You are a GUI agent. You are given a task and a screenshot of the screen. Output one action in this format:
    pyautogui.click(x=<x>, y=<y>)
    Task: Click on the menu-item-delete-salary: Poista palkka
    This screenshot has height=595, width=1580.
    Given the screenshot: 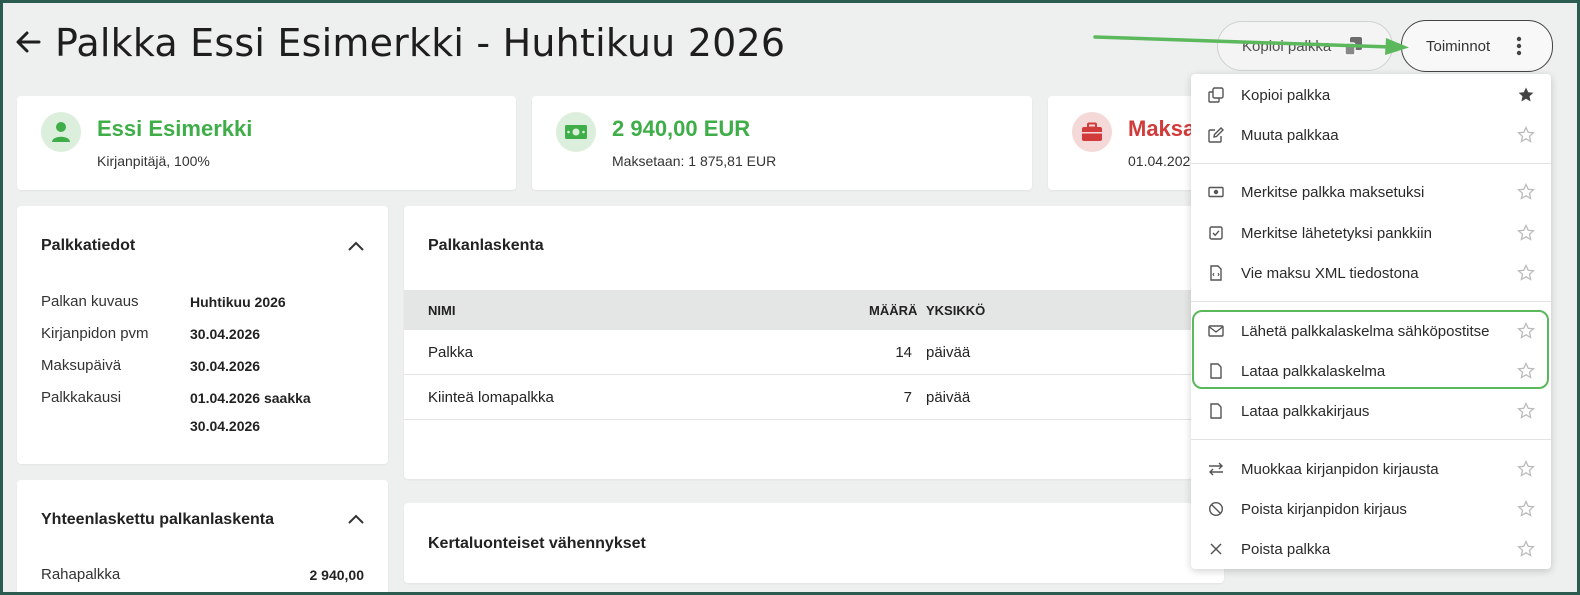 What is the action you would take?
    pyautogui.click(x=1371, y=549)
    